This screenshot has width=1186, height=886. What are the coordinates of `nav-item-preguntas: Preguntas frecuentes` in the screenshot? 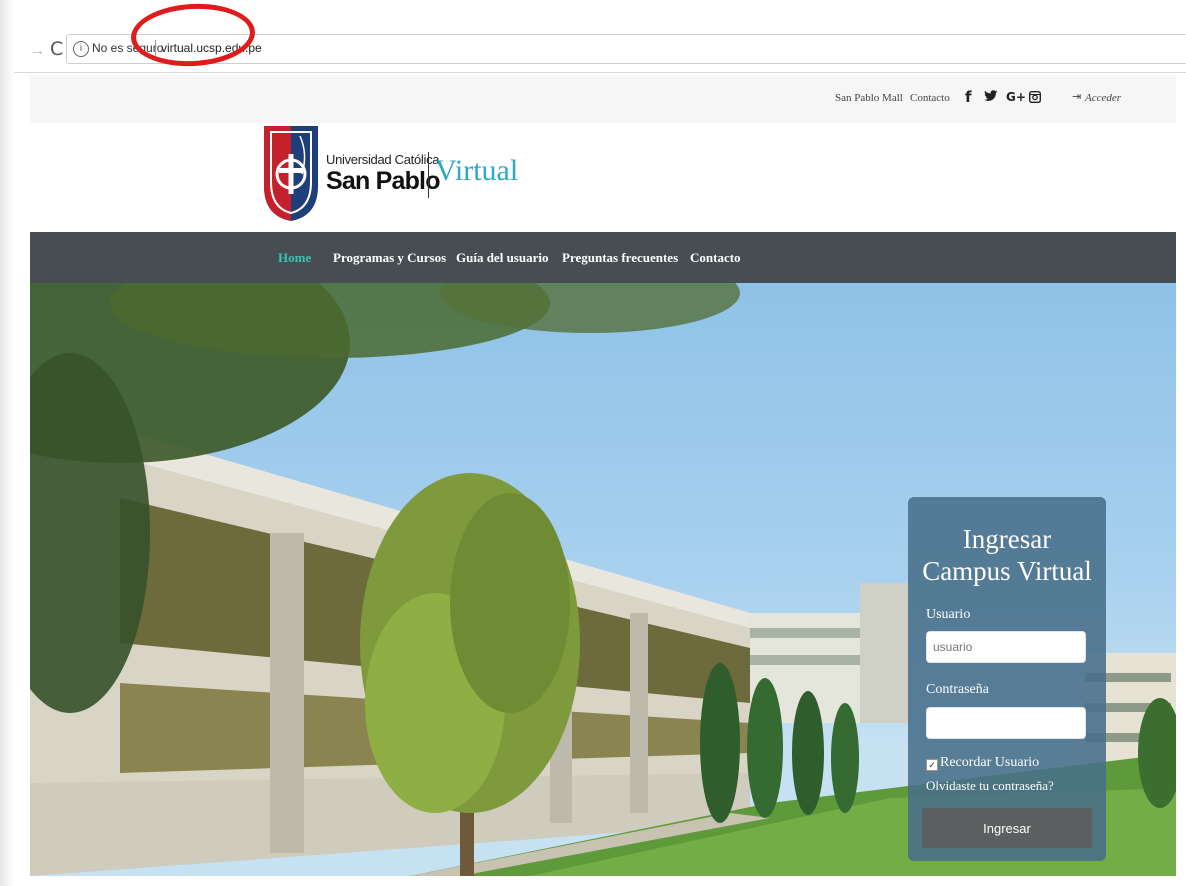 It's located at (620, 258).